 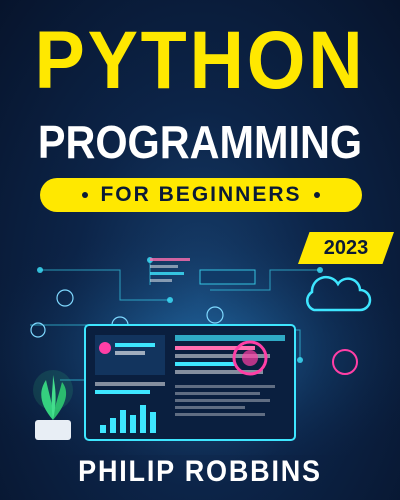 What do you see at coordinates (200, 471) in the screenshot?
I see `author-name: PHILIP ROBBINS` at bounding box center [200, 471].